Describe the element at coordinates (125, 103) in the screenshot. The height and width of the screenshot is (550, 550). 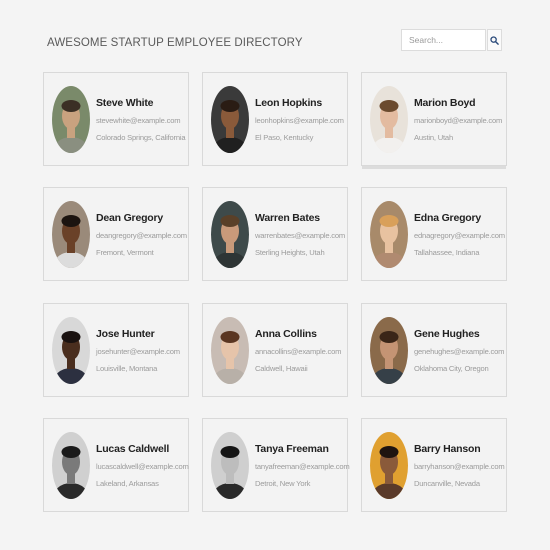
I see `employee-name: Steve White` at that location.